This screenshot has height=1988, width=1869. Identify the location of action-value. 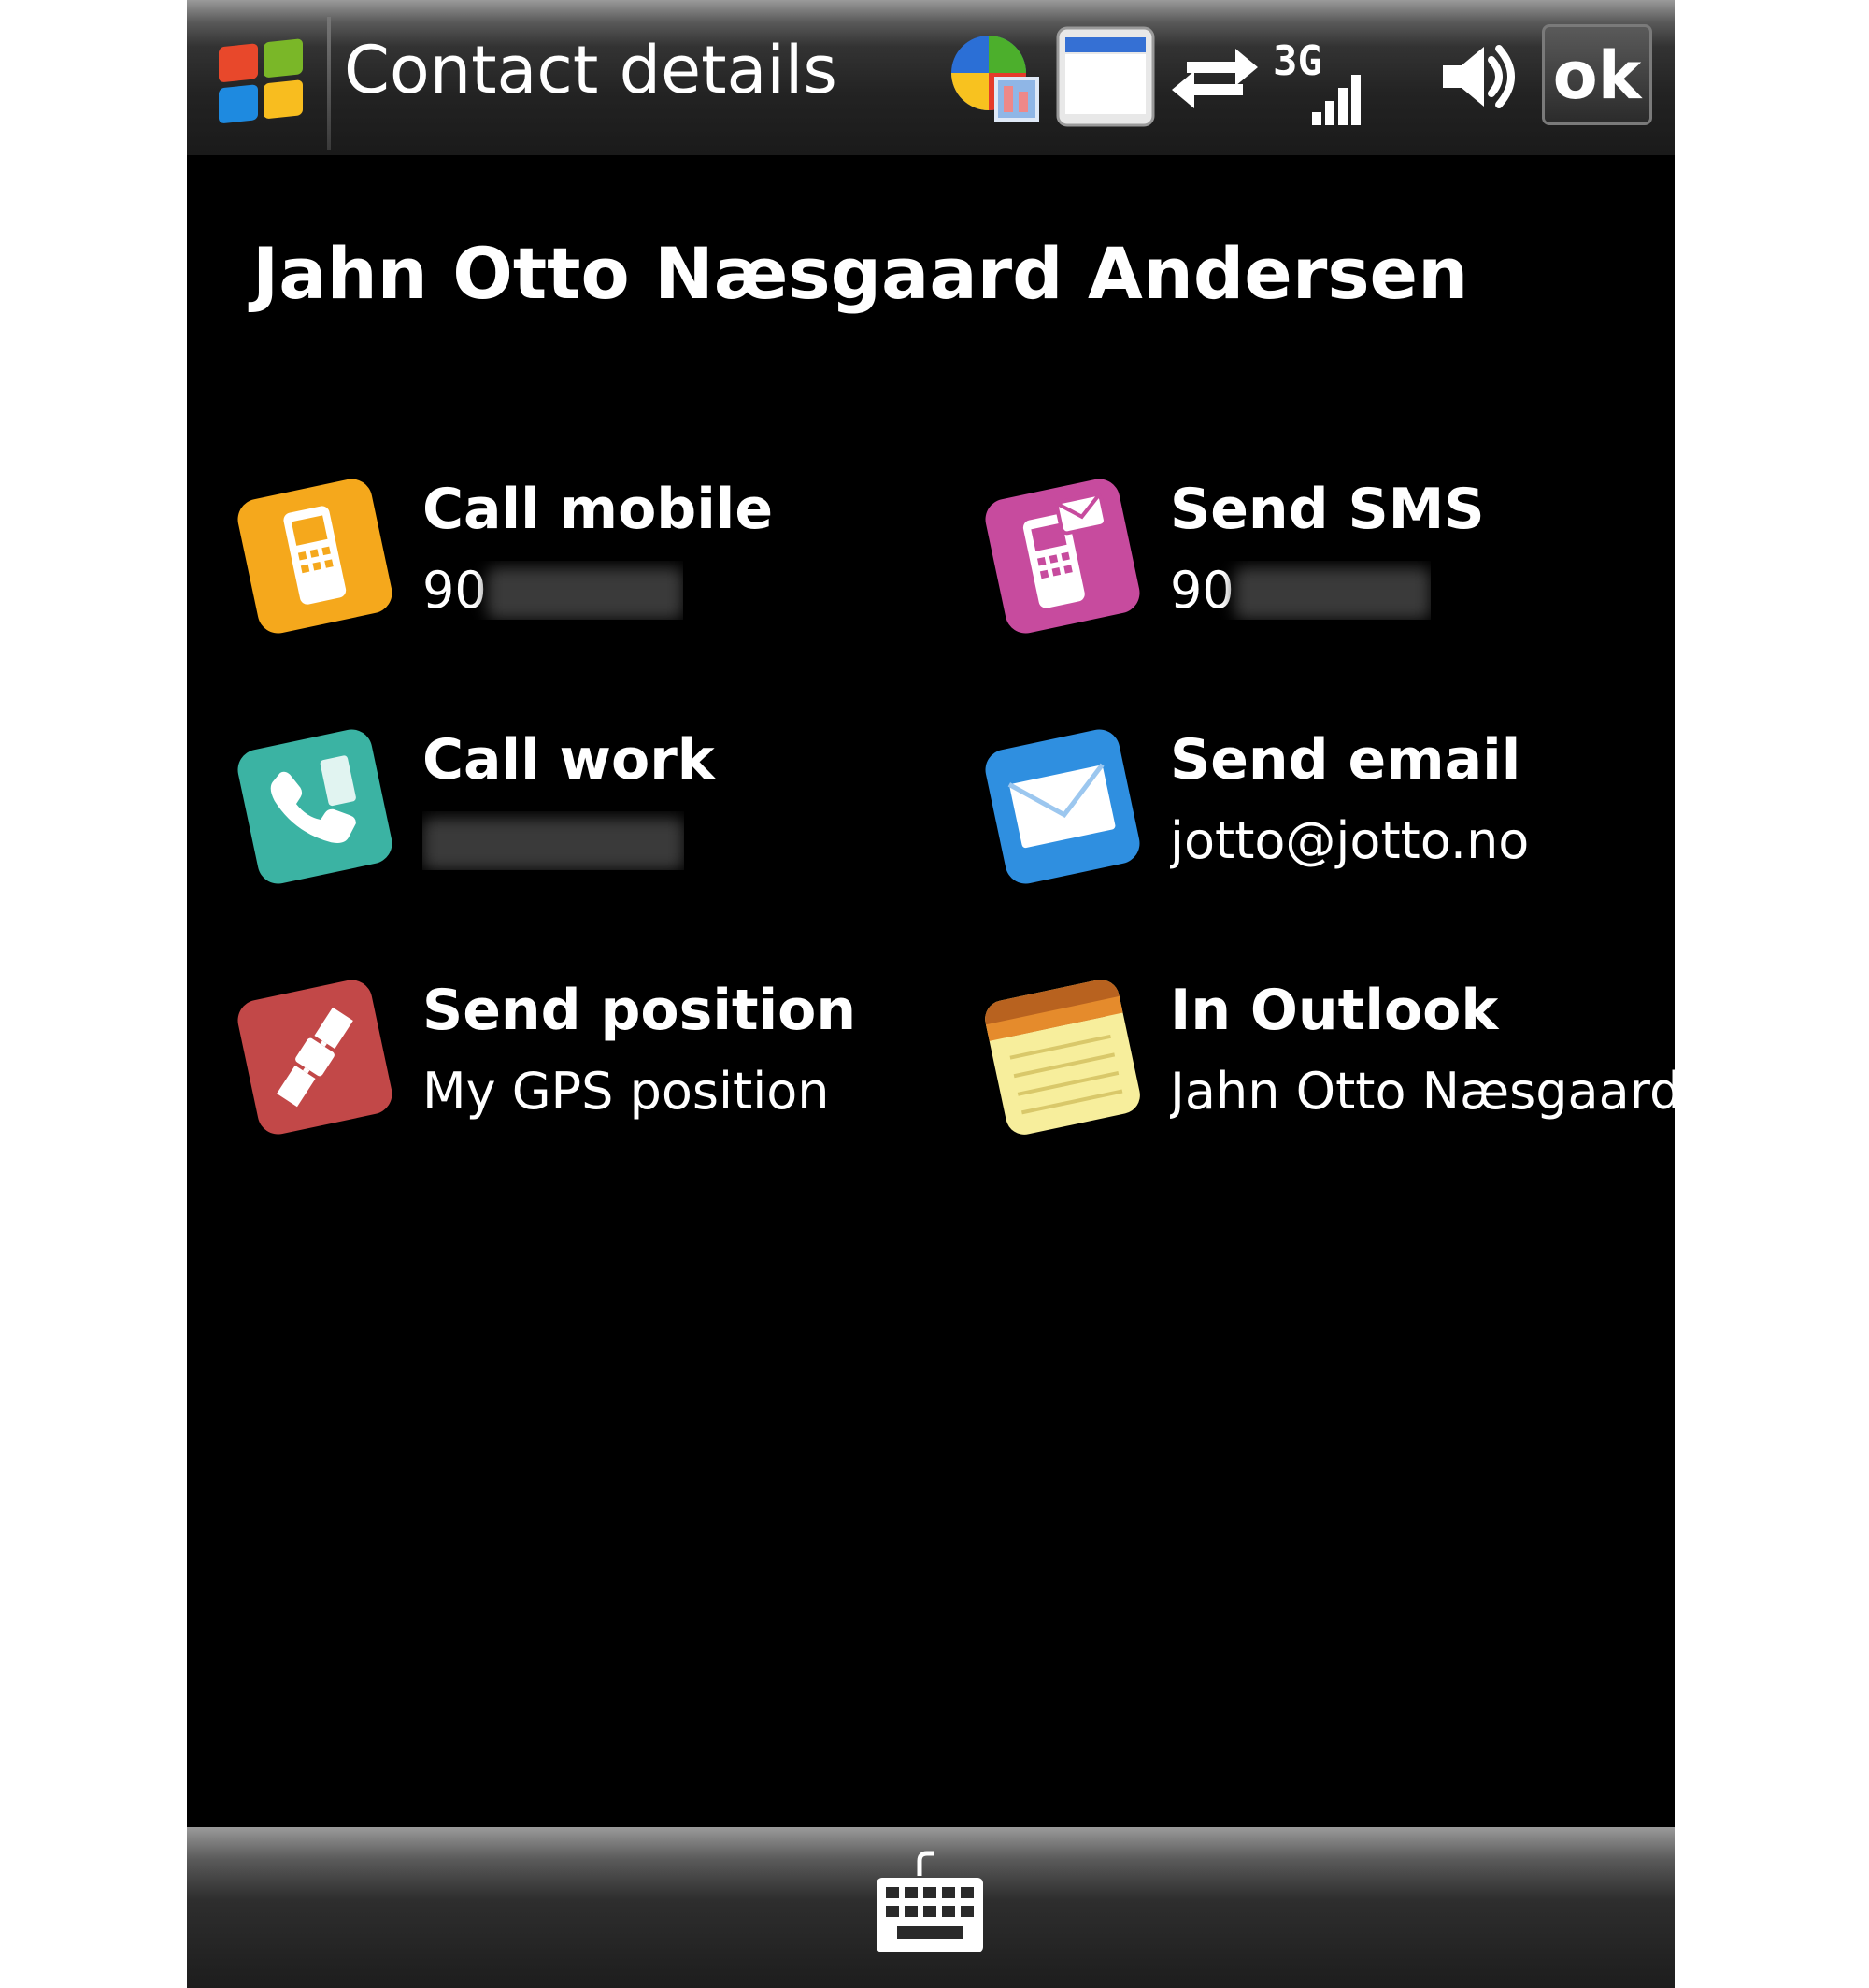
(553, 841).